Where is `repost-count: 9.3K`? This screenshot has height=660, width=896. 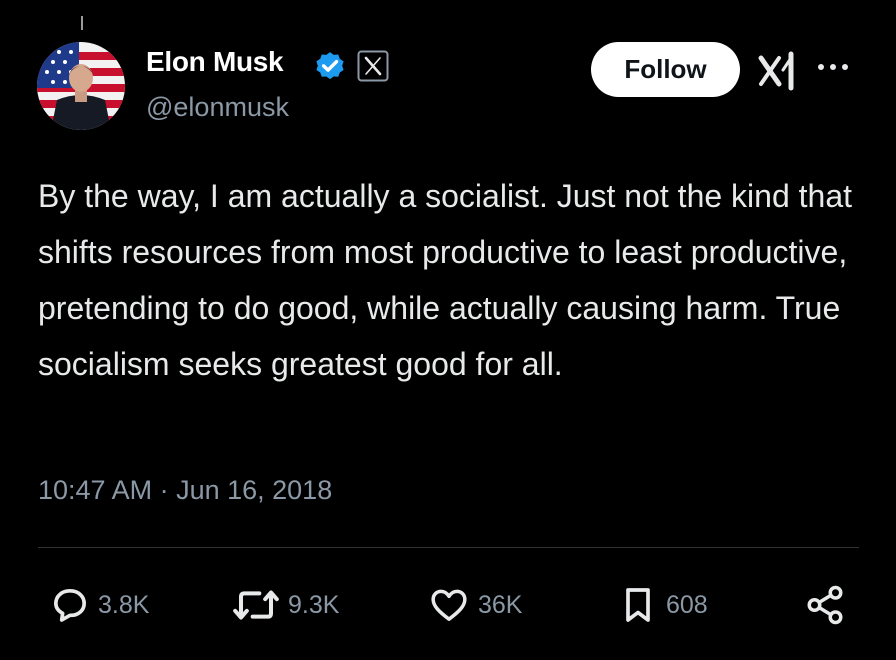 repost-count: 9.3K is located at coordinates (314, 604).